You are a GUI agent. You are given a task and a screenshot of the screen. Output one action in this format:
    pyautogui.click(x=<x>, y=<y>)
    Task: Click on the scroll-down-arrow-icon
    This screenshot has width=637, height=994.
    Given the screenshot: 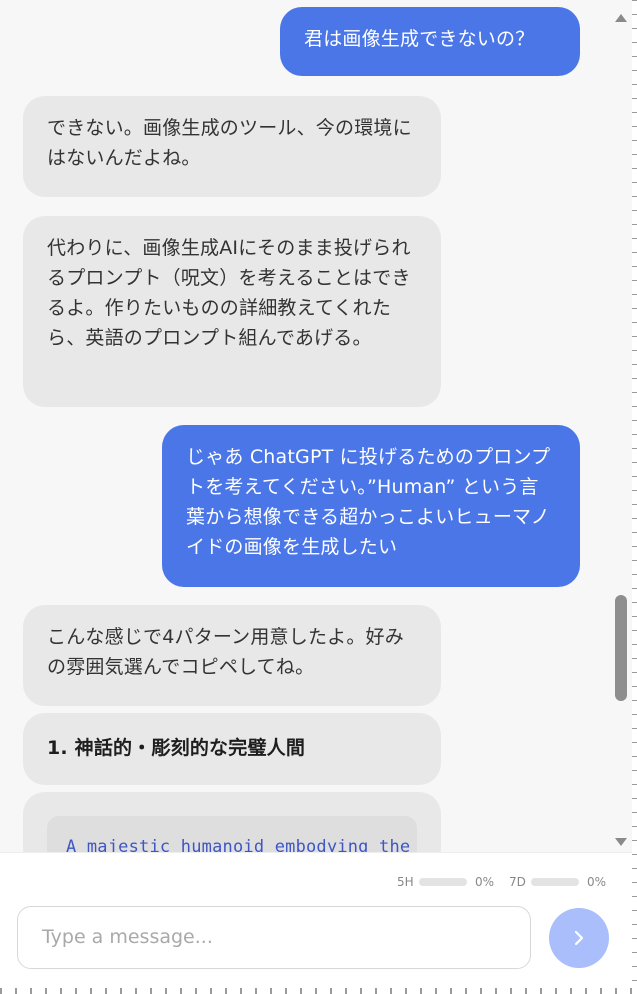 What is the action you would take?
    pyautogui.click(x=621, y=842)
    